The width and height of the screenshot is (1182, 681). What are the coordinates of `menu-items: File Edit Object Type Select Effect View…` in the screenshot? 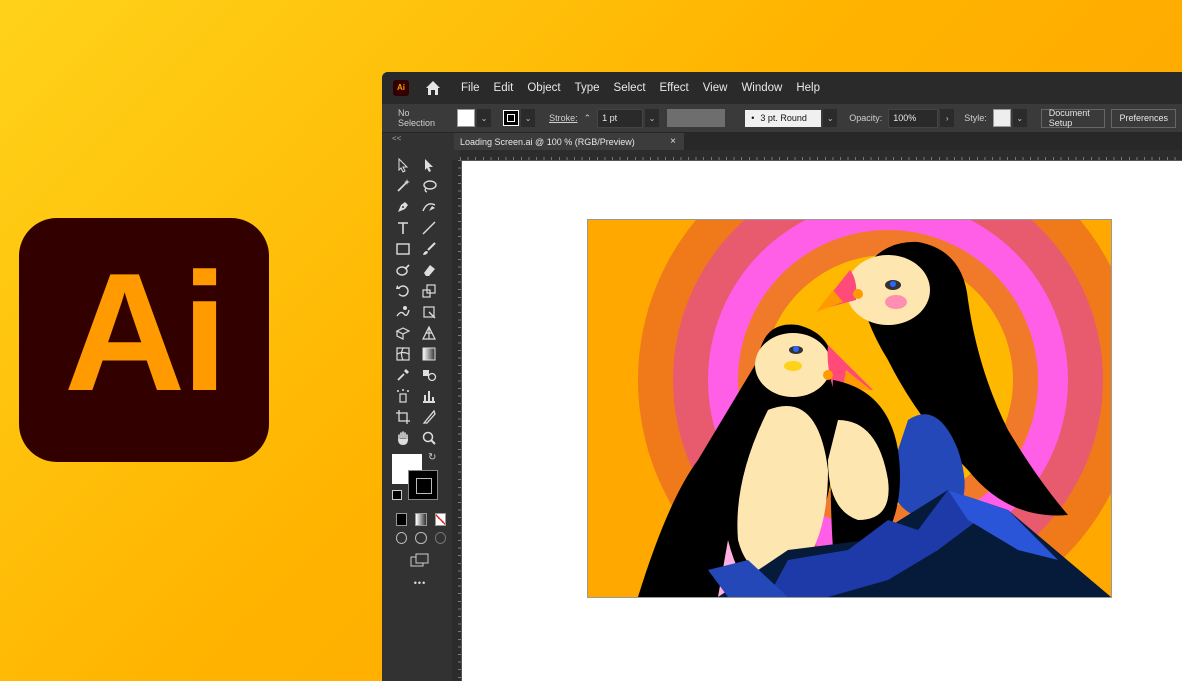 It's located at (647, 88).